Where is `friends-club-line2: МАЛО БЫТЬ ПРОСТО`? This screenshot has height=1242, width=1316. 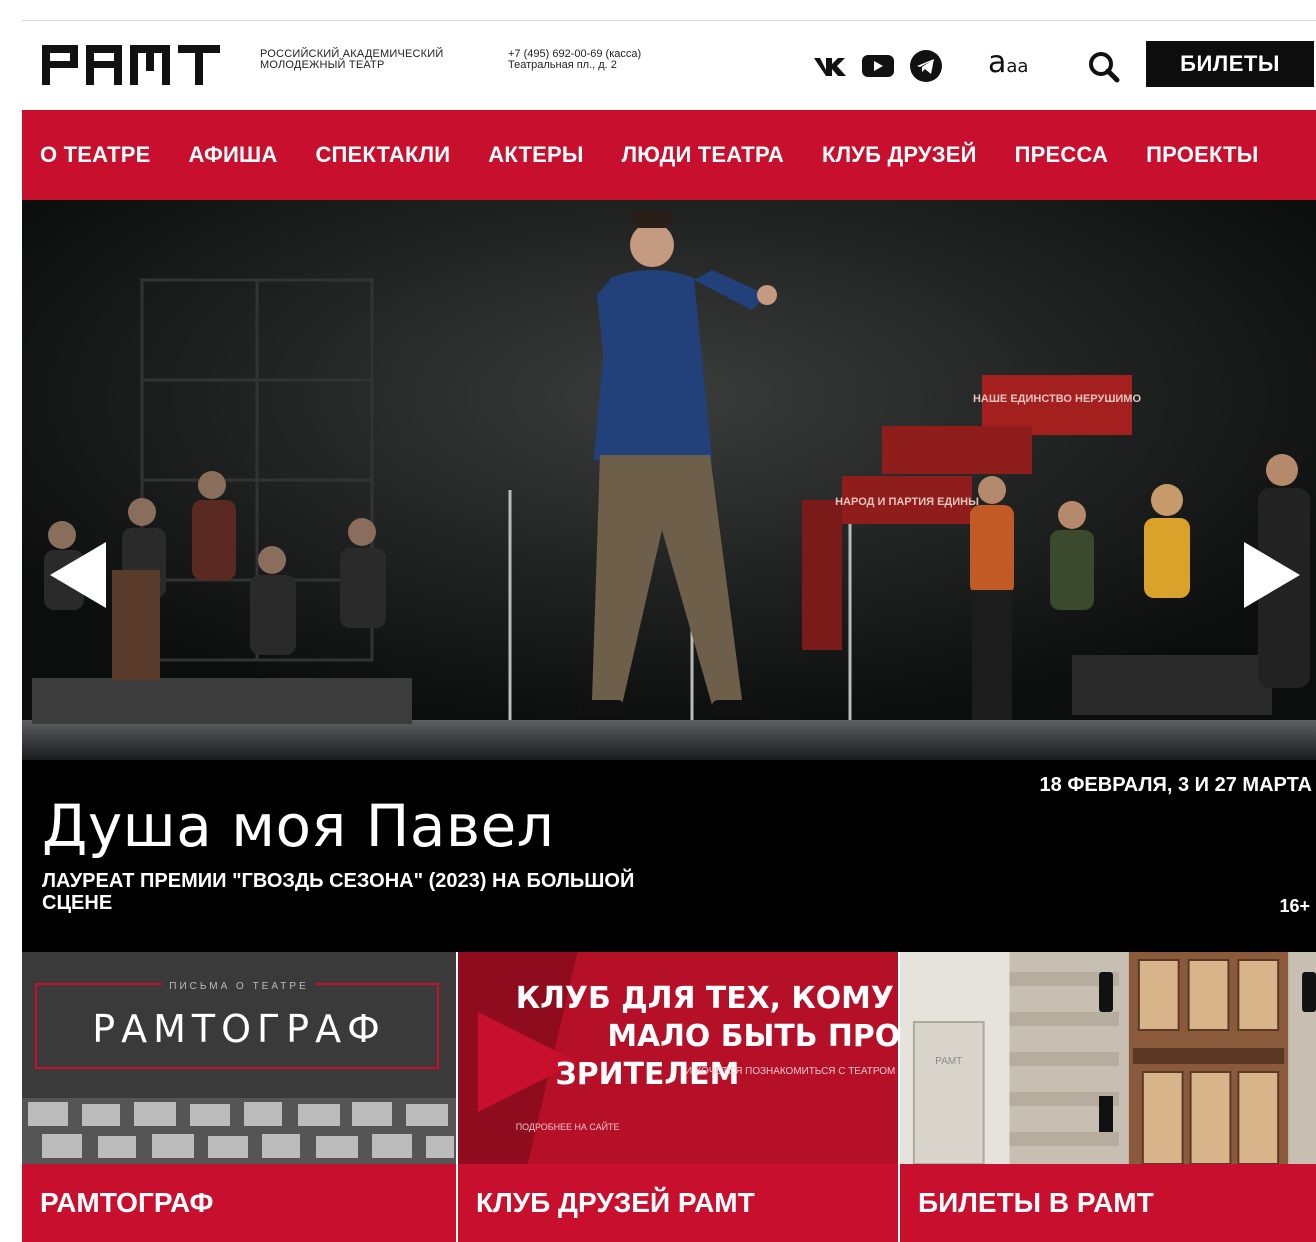
friends-club-line2: МАЛО БЫТЬ ПРОСТО is located at coordinates (752, 1036).